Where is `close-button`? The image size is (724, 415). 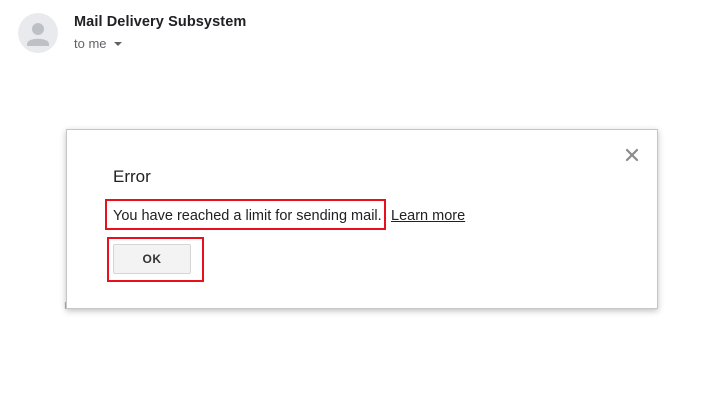 close-button is located at coordinates (632, 155).